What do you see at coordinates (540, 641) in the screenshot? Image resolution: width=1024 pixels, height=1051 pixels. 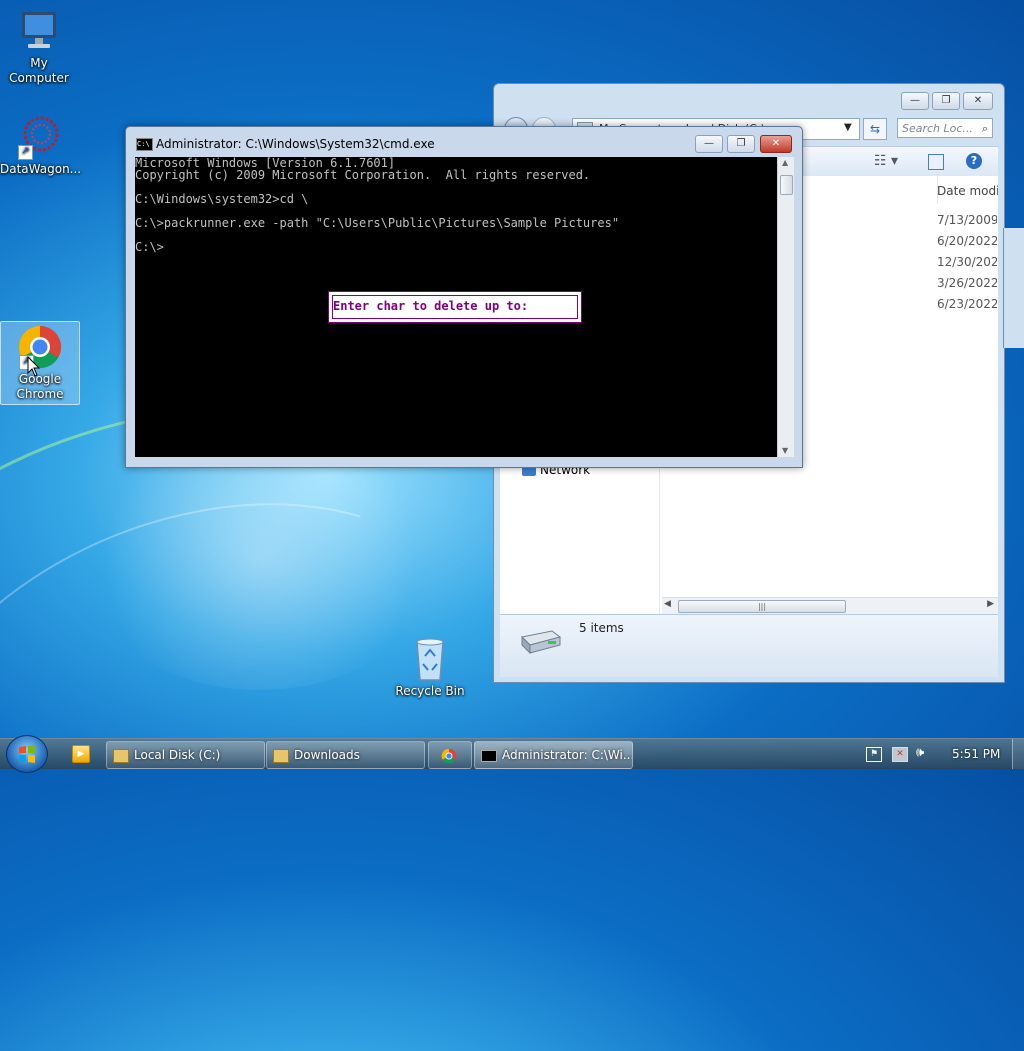 I see `drive-large-icon` at bounding box center [540, 641].